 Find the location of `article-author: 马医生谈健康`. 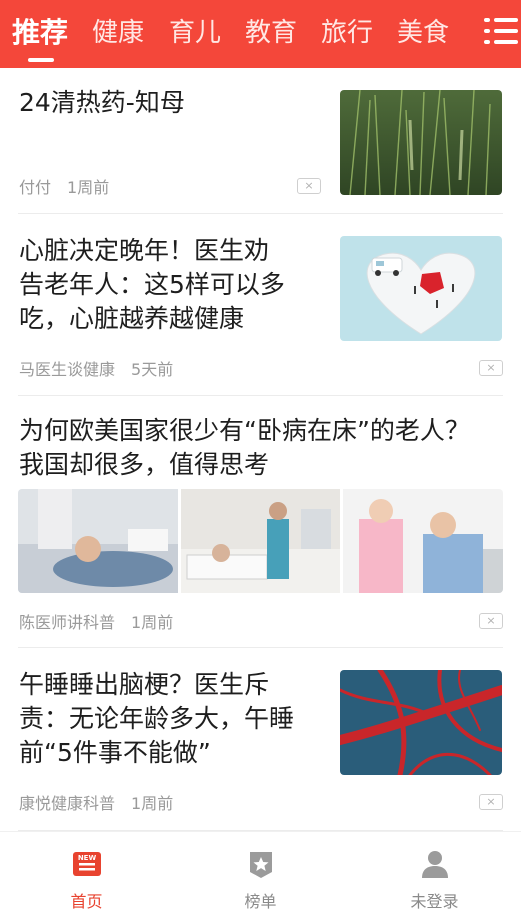

article-author: 马医生谈健康 is located at coordinates (67, 369).